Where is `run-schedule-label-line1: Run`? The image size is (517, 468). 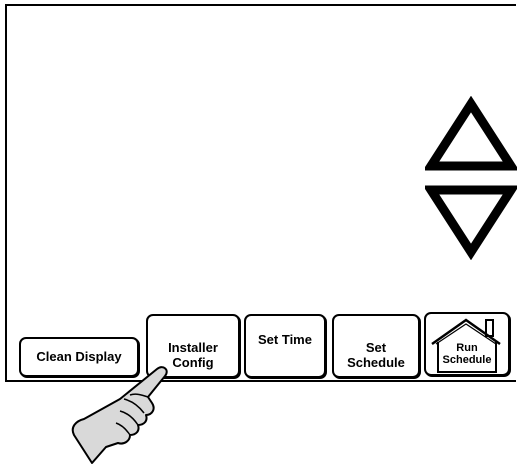
run-schedule-label-line1: Run is located at coordinates (467, 348).